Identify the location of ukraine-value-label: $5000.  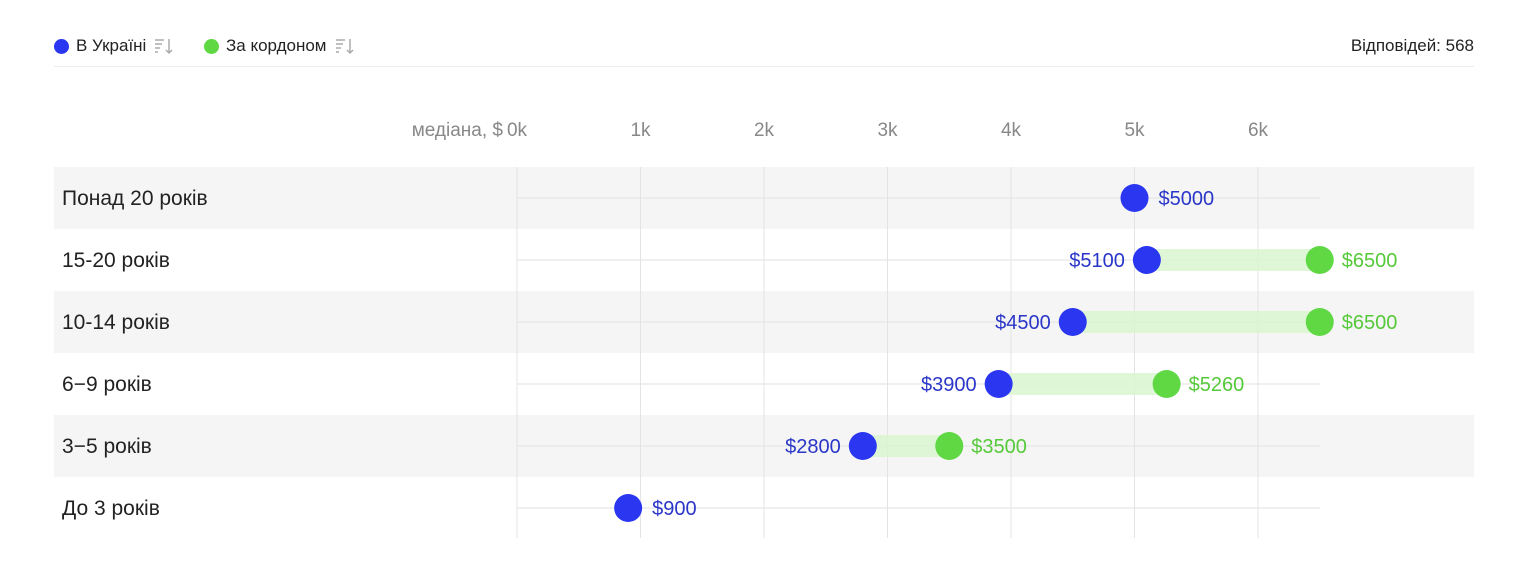
(1187, 199).